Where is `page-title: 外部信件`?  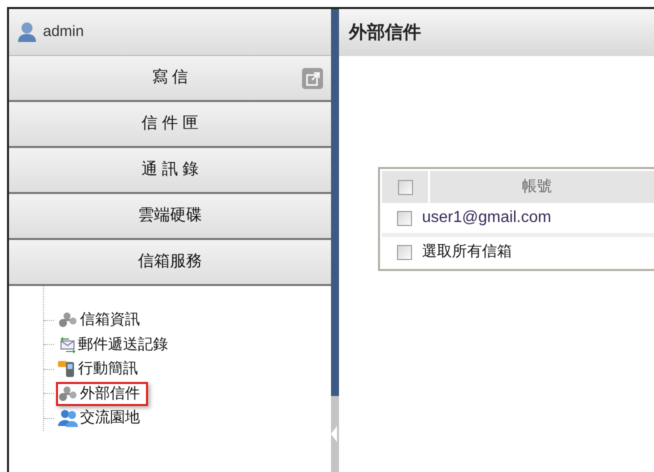 page-title: 外部信件 is located at coordinates (385, 32).